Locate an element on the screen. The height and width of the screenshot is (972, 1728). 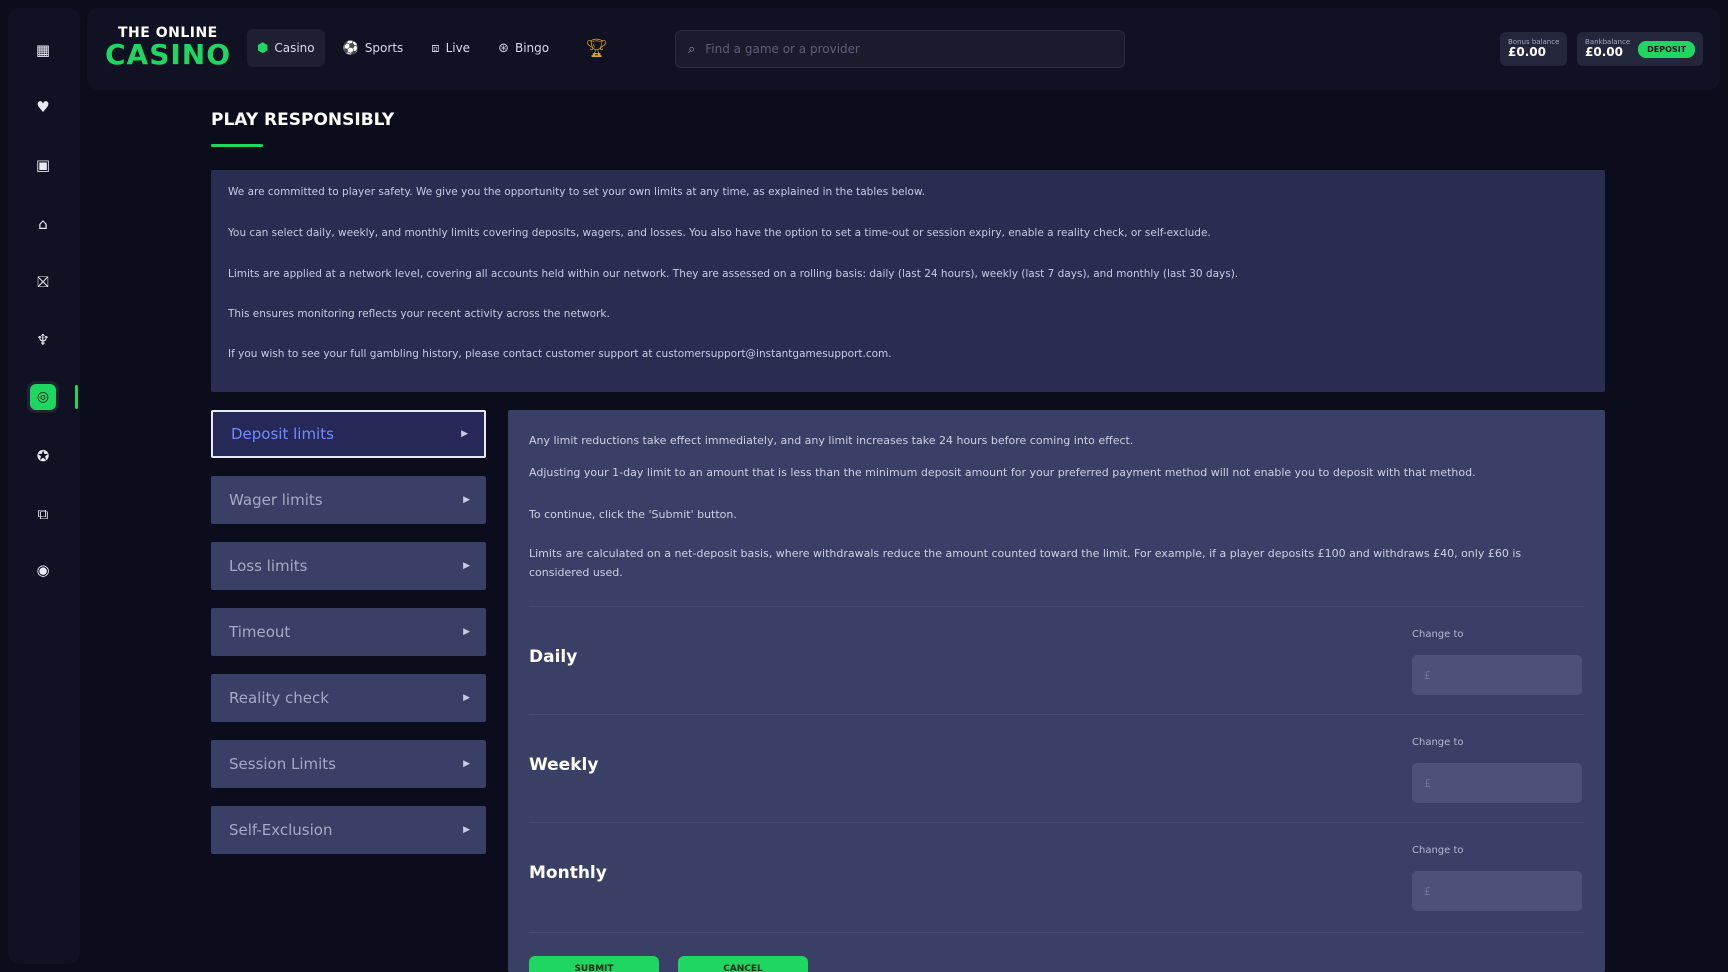
logo: THE ONLINE CASINO is located at coordinates (168, 47).